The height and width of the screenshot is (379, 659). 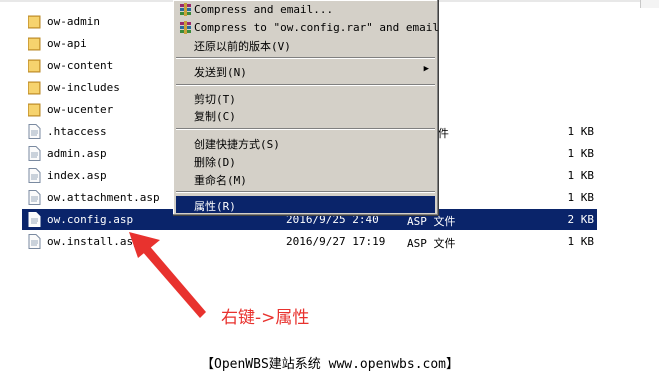 I want to click on menu-item-restore-previous: 还原以前的版本(V), so click(x=305, y=44).